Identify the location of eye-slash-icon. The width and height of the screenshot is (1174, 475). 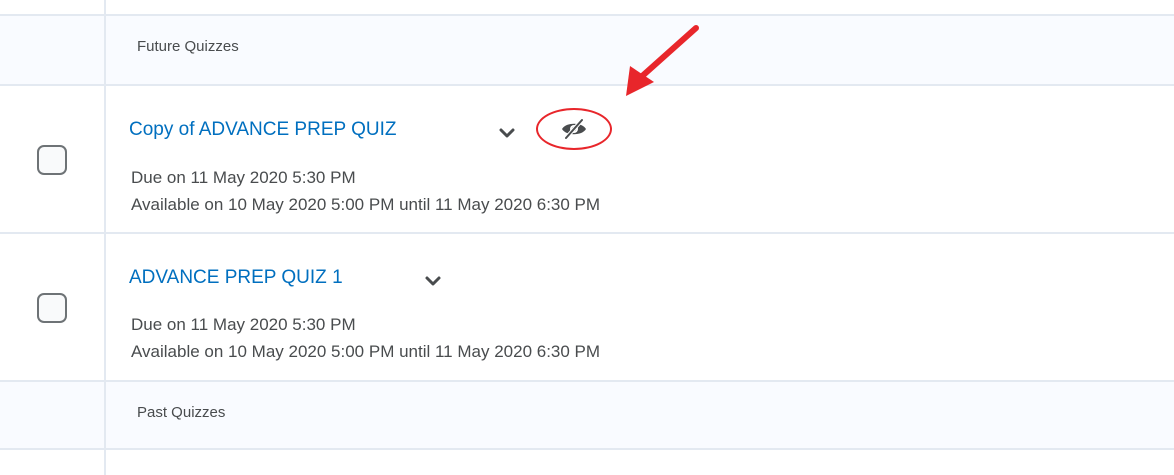
(574, 129).